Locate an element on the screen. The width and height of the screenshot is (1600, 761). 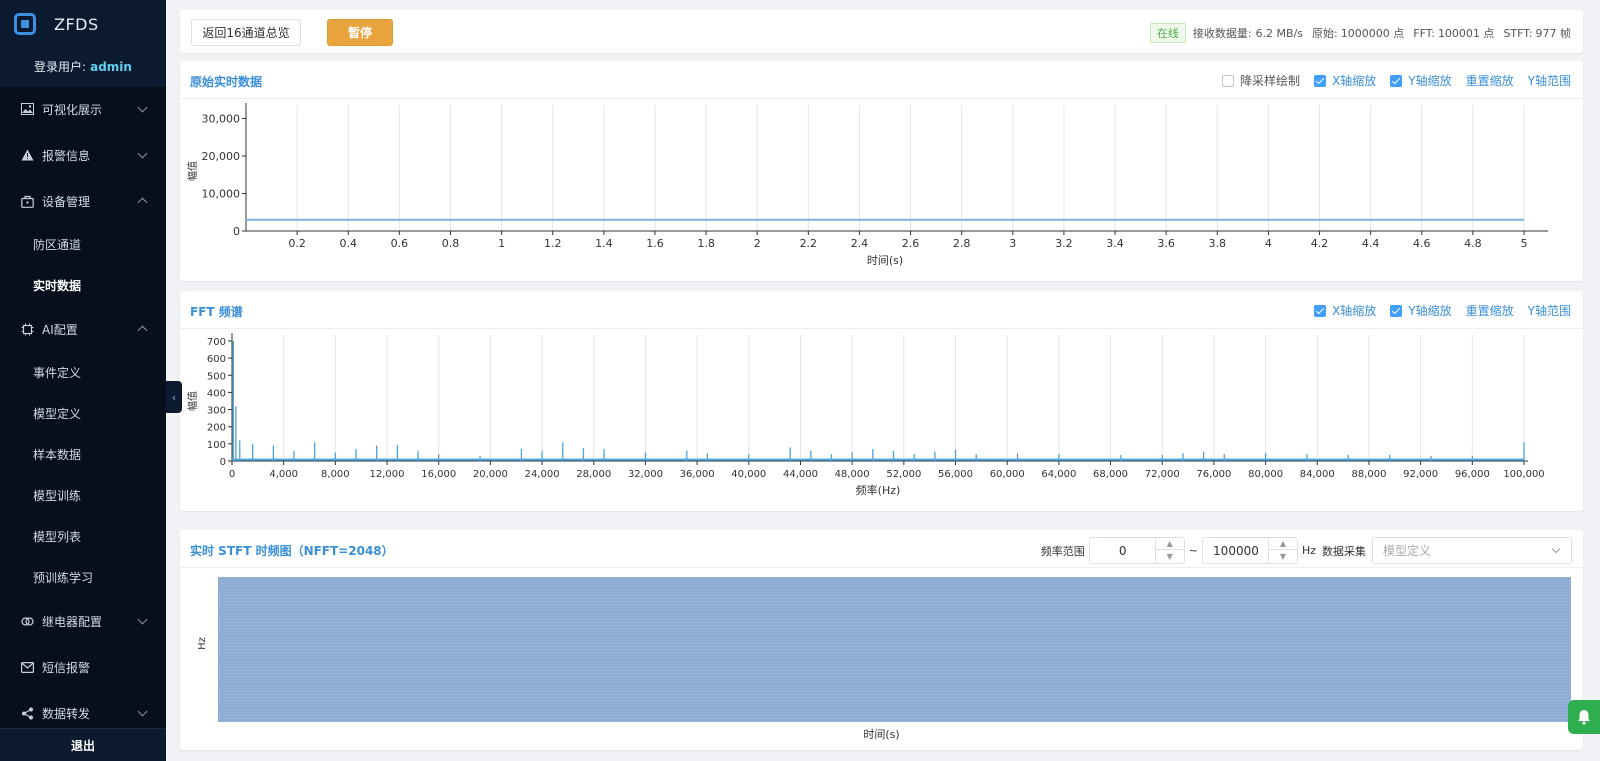
y-tick-label: 10,000 is located at coordinates (221, 194).